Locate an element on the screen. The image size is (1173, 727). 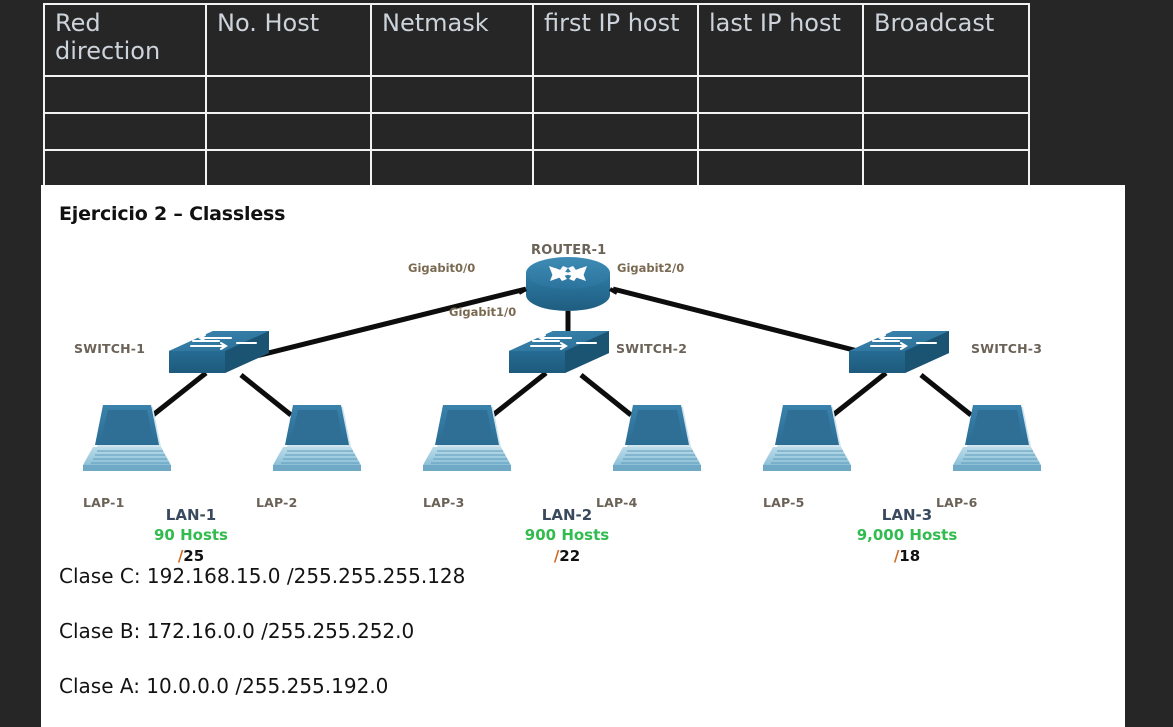
lan-1-prefix: 25 is located at coordinates (194, 555).